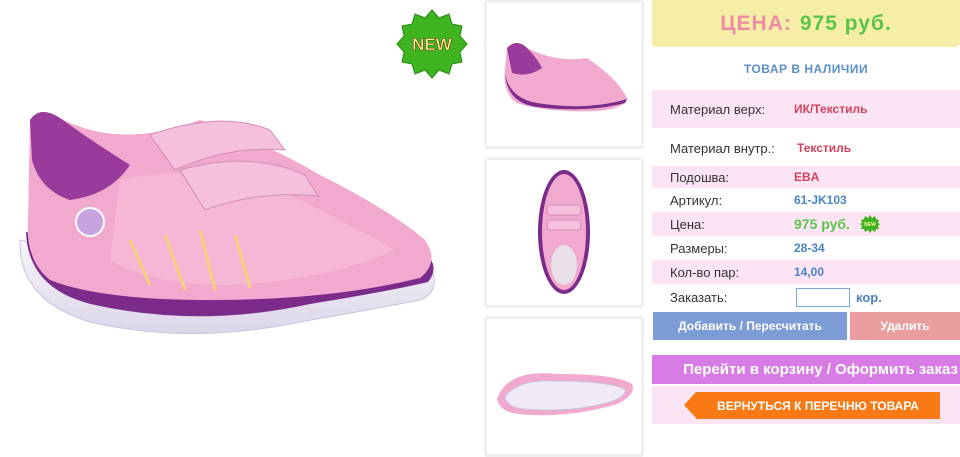 The width and height of the screenshot is (960, 457). Describe the element at coordinates (699, 248) in the screenshot. I see `spec-key: Размеры:` at that location.